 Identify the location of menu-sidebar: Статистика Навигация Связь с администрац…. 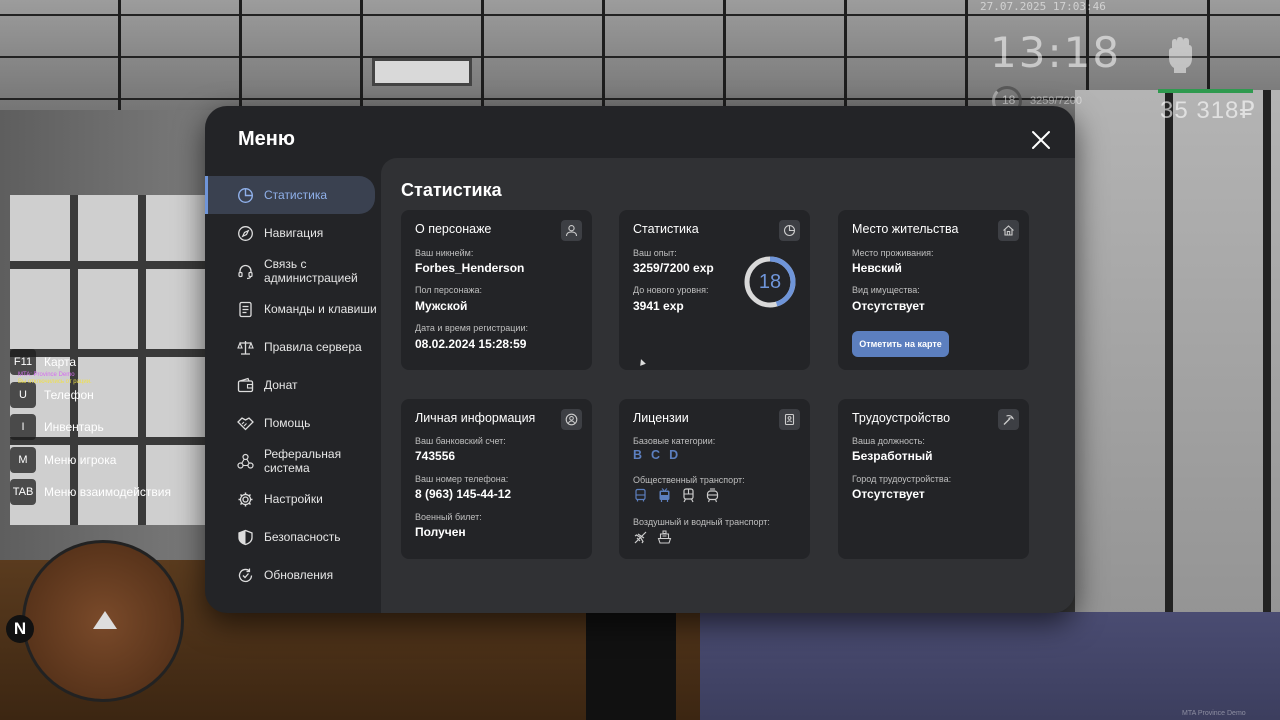
(293, 385).